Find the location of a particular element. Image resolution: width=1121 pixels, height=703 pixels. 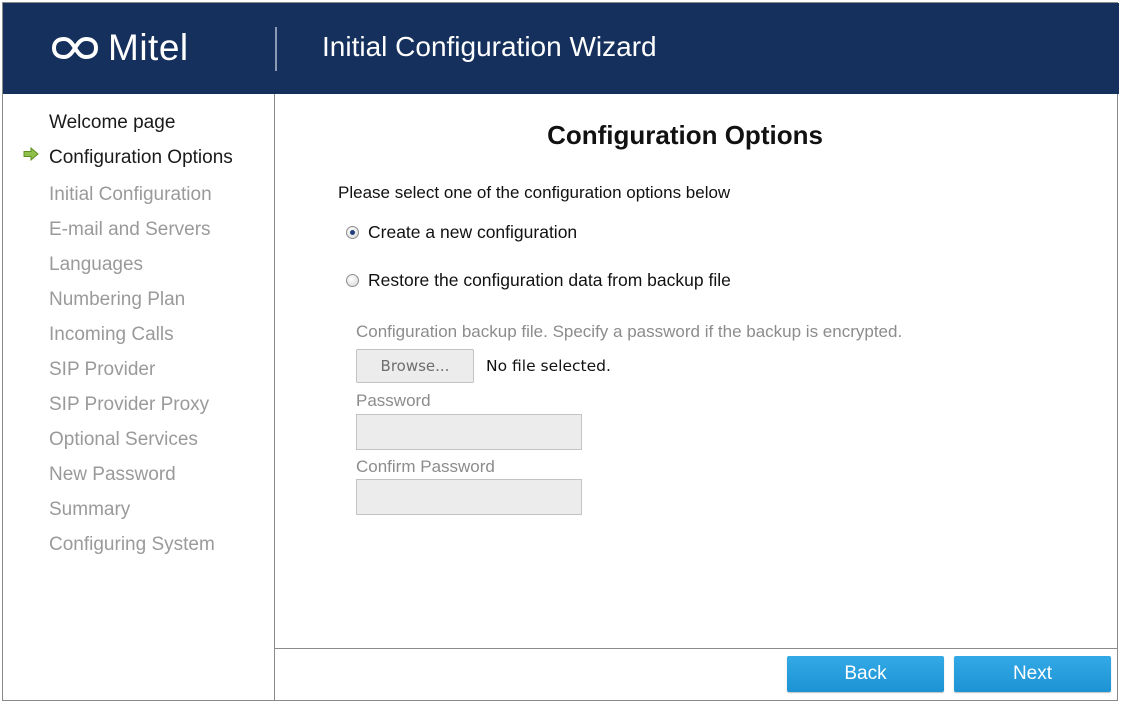

next-button: Next is located at coordinates (1032, 674).